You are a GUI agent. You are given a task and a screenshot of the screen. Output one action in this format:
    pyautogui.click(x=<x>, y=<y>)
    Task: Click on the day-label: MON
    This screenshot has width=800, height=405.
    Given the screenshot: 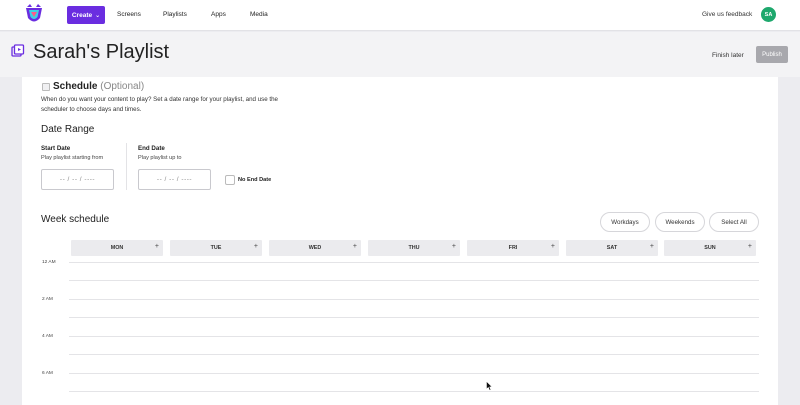 What is the action you would take?
    pyautogui.click(x=117, y=248)
    